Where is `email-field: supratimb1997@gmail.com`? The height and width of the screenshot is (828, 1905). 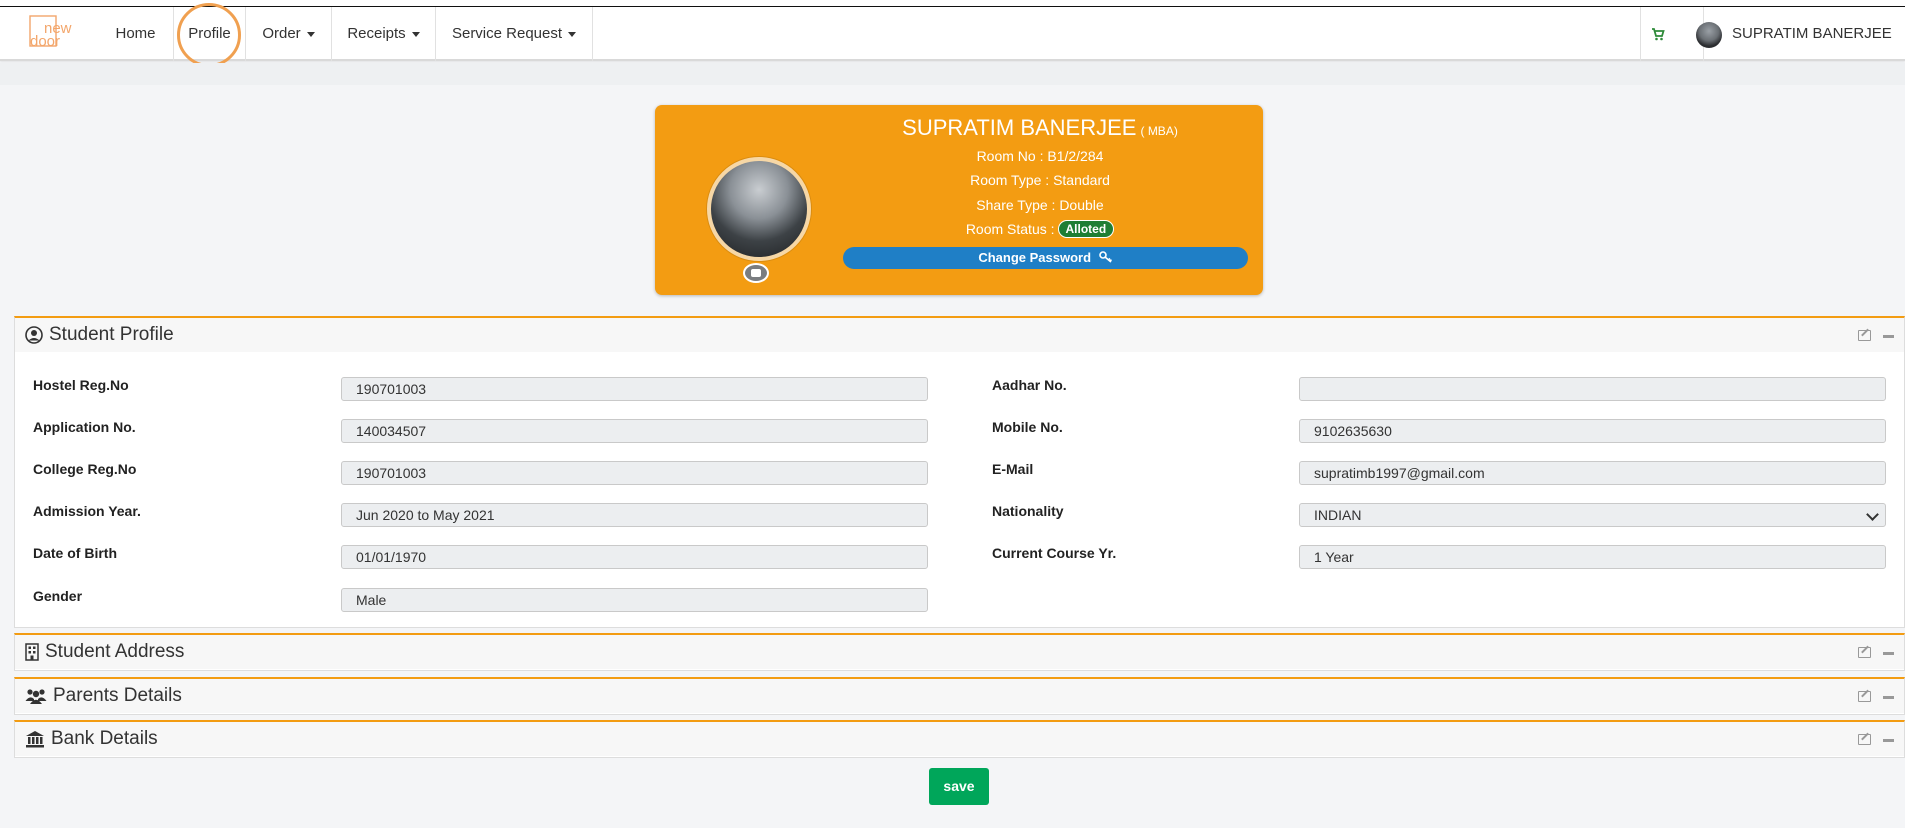
email-field: supratimb1997@gmail.com is located at coordinates (1592, 473).